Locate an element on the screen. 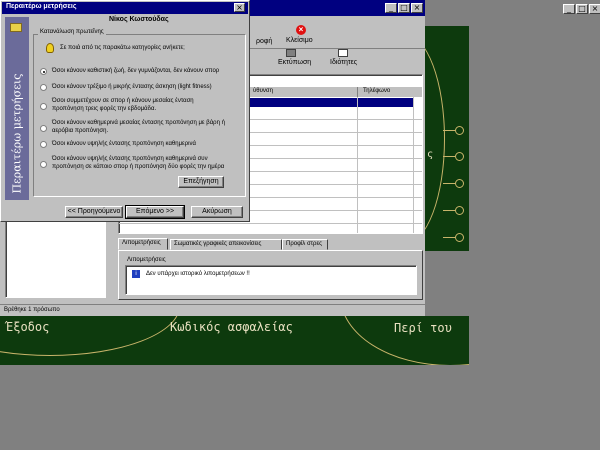 The height and width of the screenshot is (450, 600). left-list is located at coordinates (55, 255).